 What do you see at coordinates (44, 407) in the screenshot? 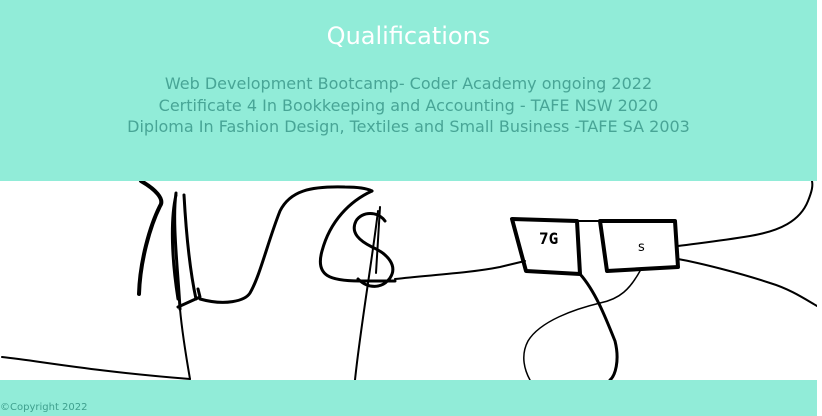
I see `copyright-text: ©Copyright 2022` at bounding box center [44, 407].